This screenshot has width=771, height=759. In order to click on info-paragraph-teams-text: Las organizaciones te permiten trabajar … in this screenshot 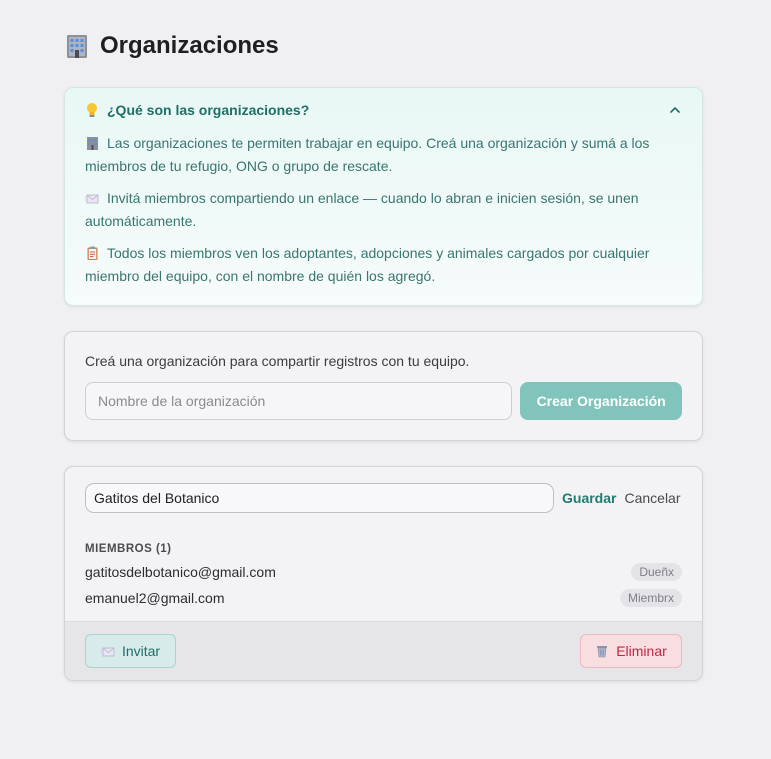, I will do `click(367, 154)`.